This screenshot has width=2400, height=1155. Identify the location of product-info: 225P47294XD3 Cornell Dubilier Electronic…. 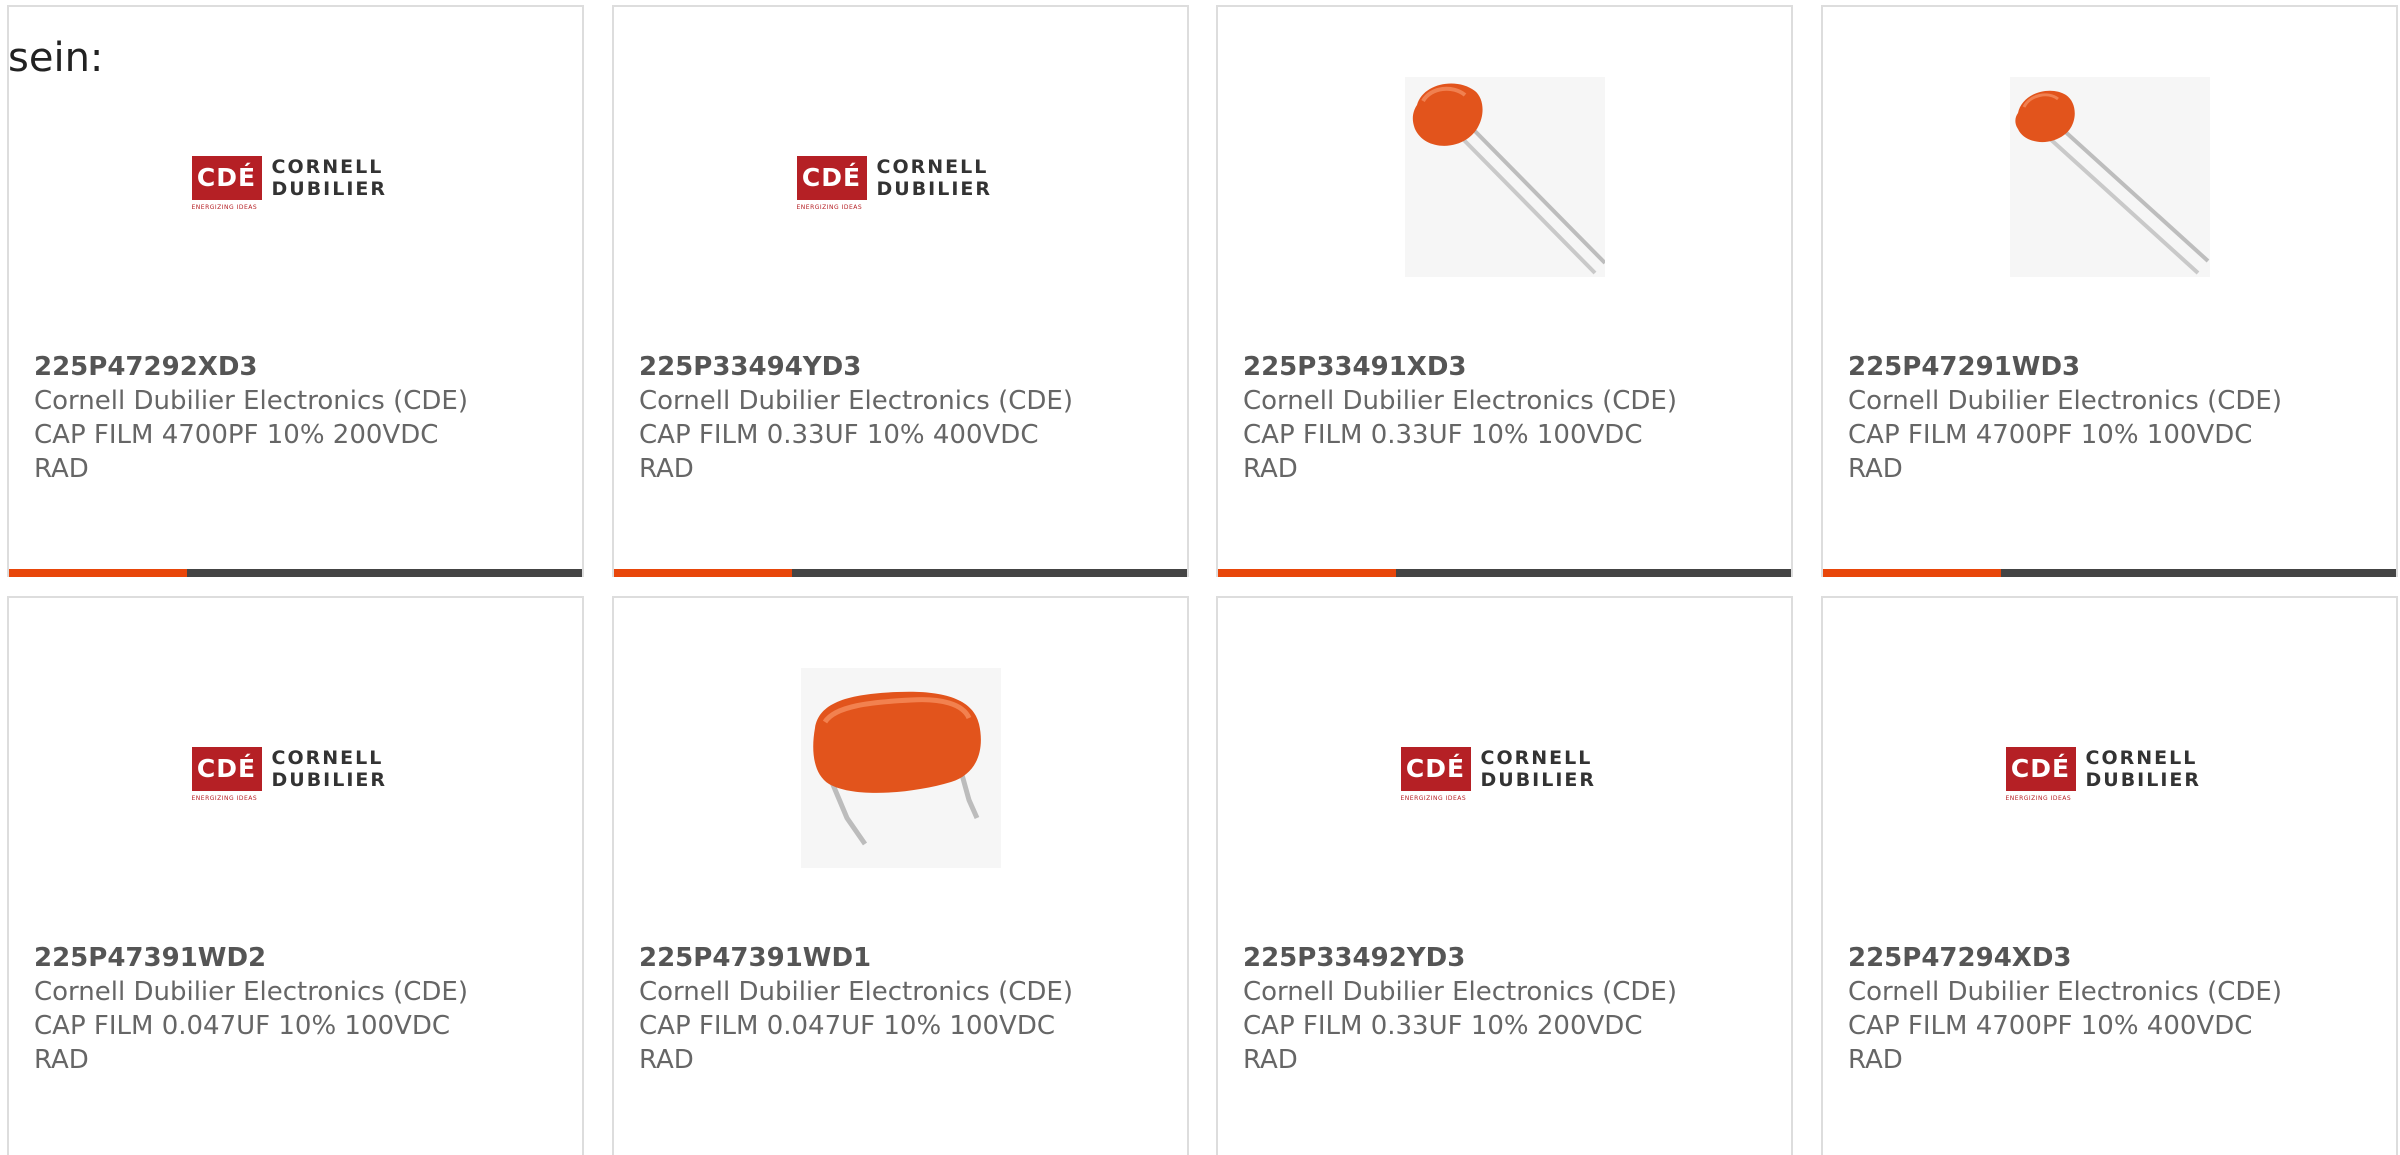
(2108, 1009).